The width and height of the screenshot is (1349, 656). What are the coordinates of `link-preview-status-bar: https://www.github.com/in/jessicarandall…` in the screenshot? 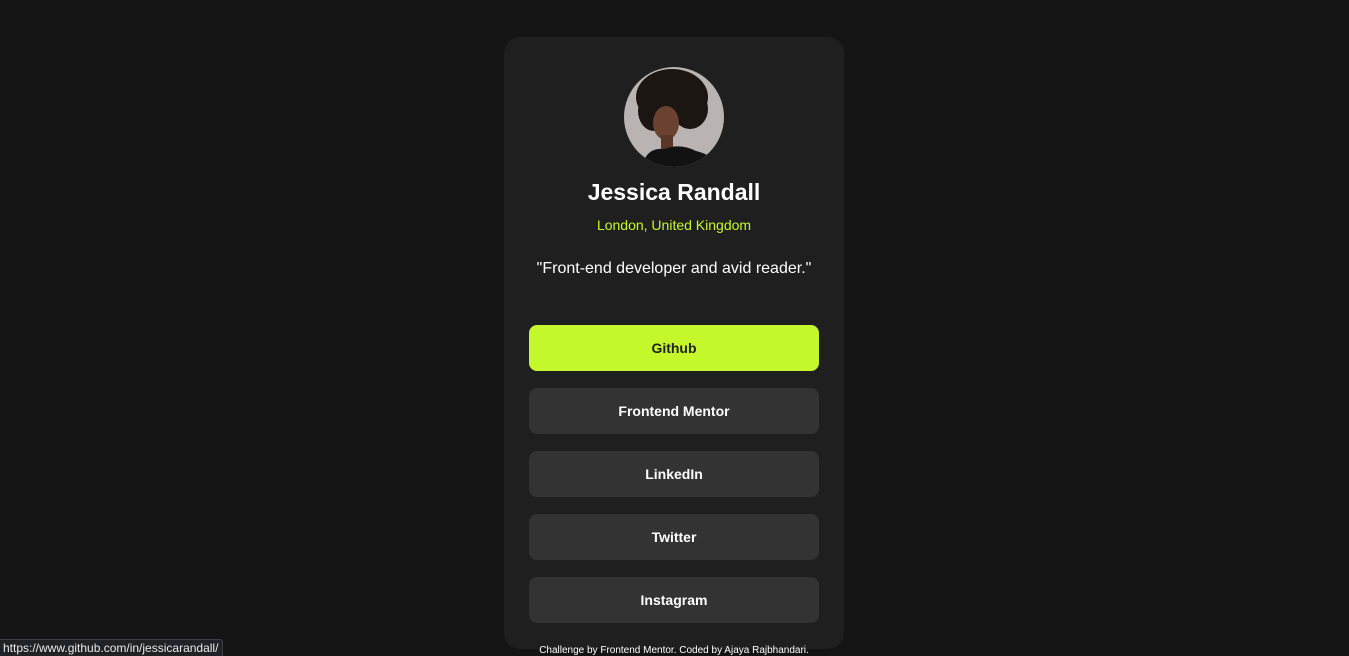 It's located at (112, 647).